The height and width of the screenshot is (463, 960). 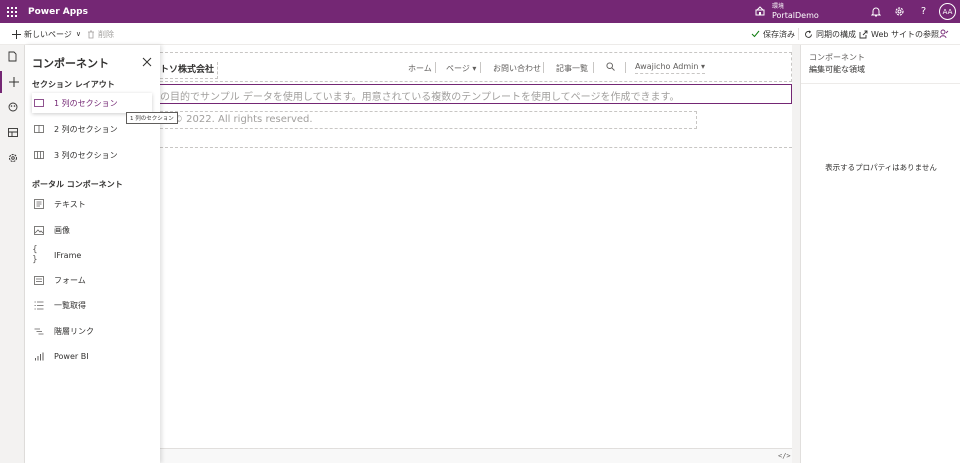 I want to click on image-component-button: 画像, so click(x=92, y=230).